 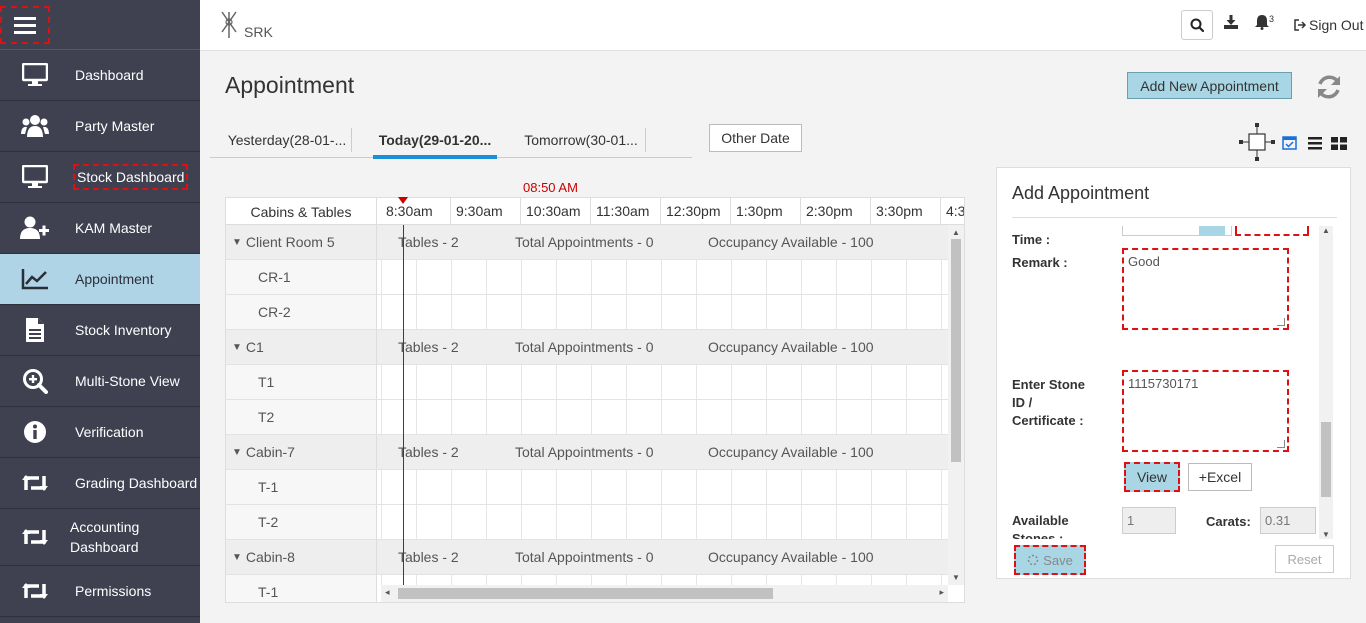 I want to click on hour-header: 4:3, so click(x=952, y=211).